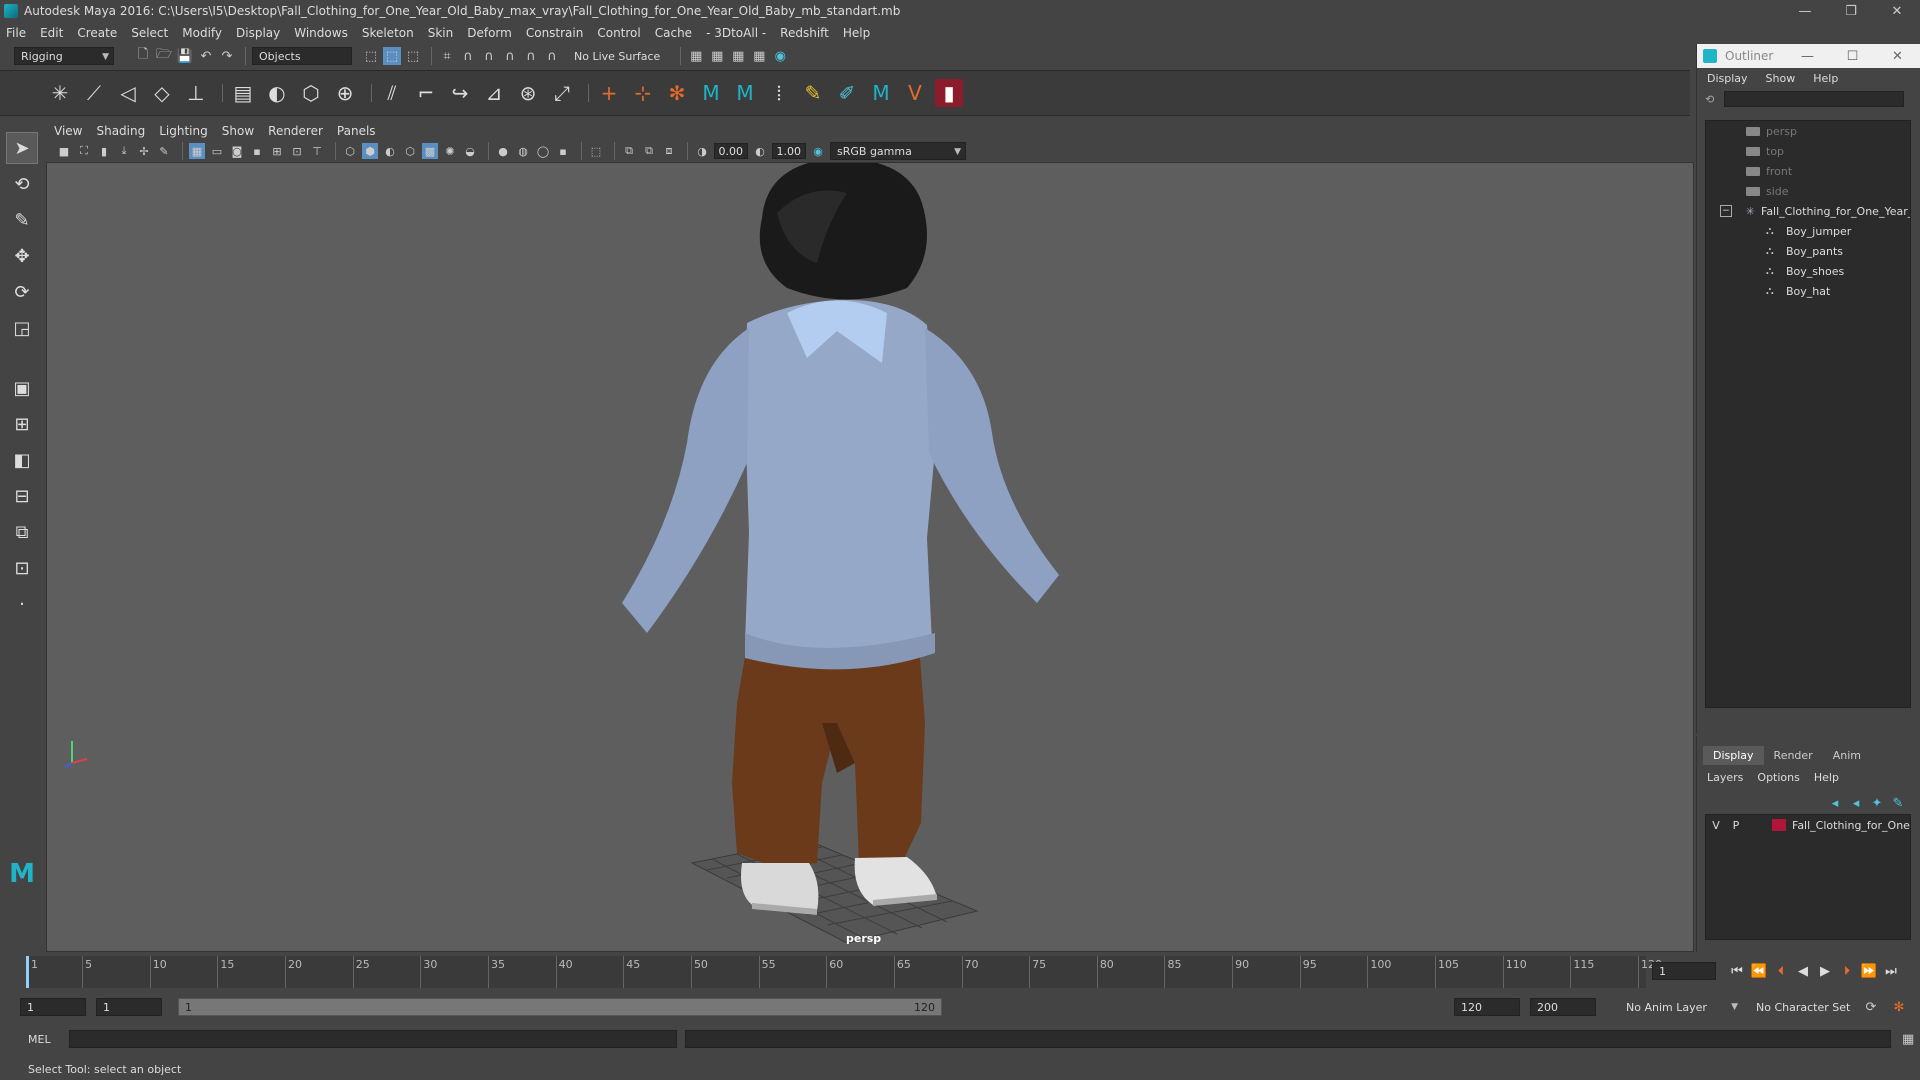  I want to click on outliner-filter-icon: ⟲, so click(1709, 99).